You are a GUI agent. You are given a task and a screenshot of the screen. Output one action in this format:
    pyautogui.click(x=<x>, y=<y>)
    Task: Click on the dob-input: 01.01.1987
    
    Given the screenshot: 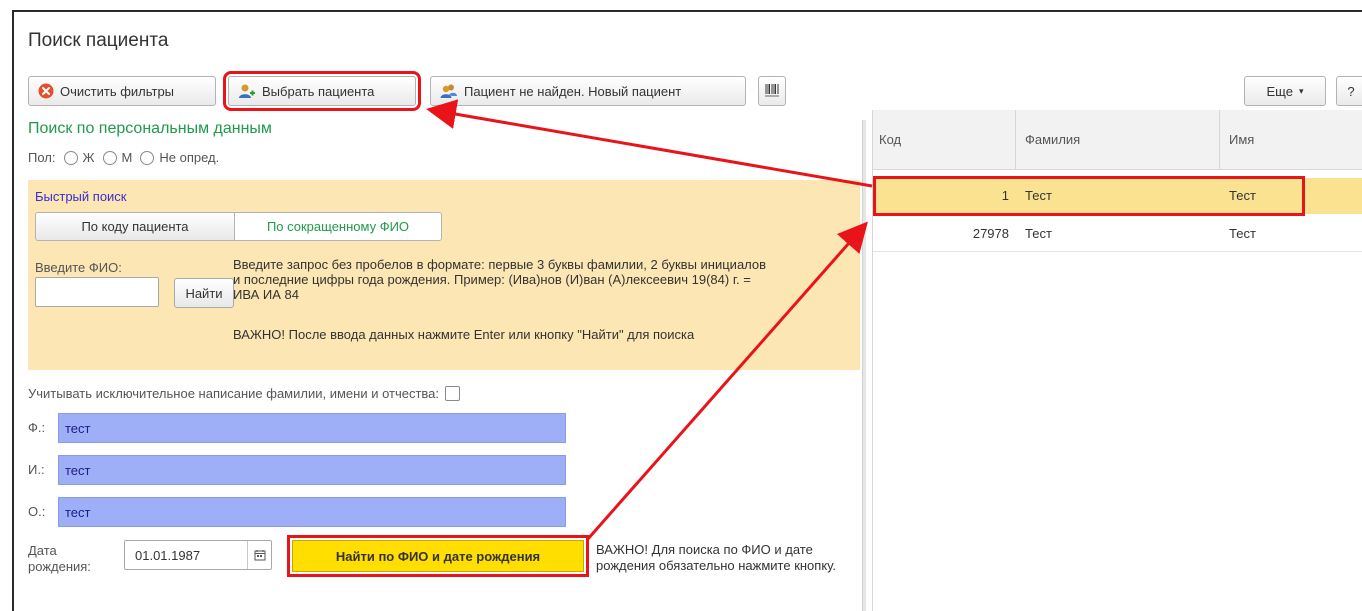 What is the action you would take?
    pyautogui.click(x=198, y=555)
    